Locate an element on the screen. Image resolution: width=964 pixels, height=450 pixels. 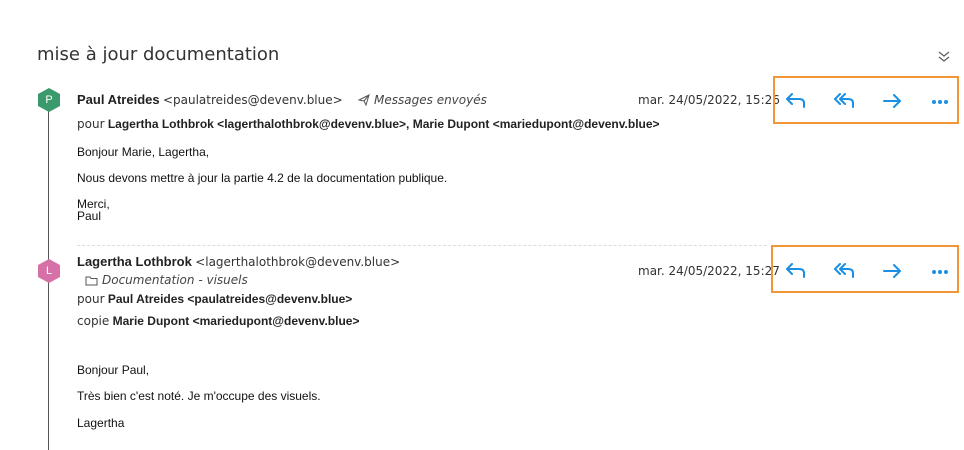
body-line: Bonjour Paul, is located at coordinates (113, 370).